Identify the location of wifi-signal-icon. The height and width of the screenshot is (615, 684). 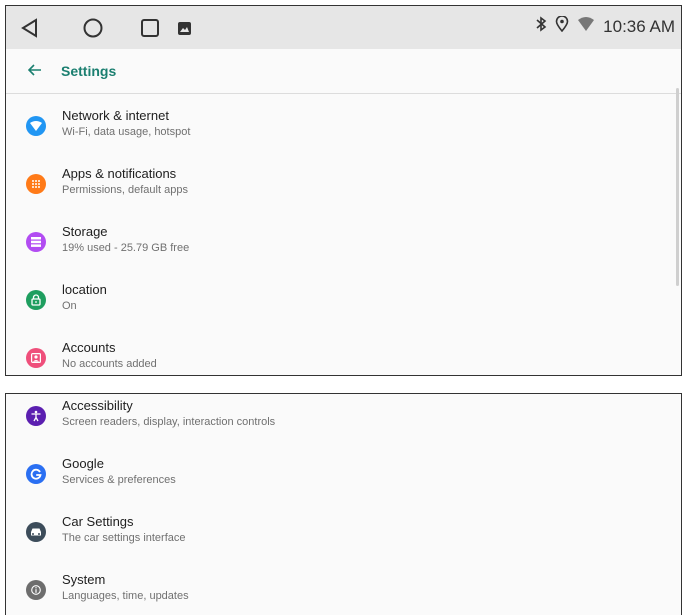
(586, 26).